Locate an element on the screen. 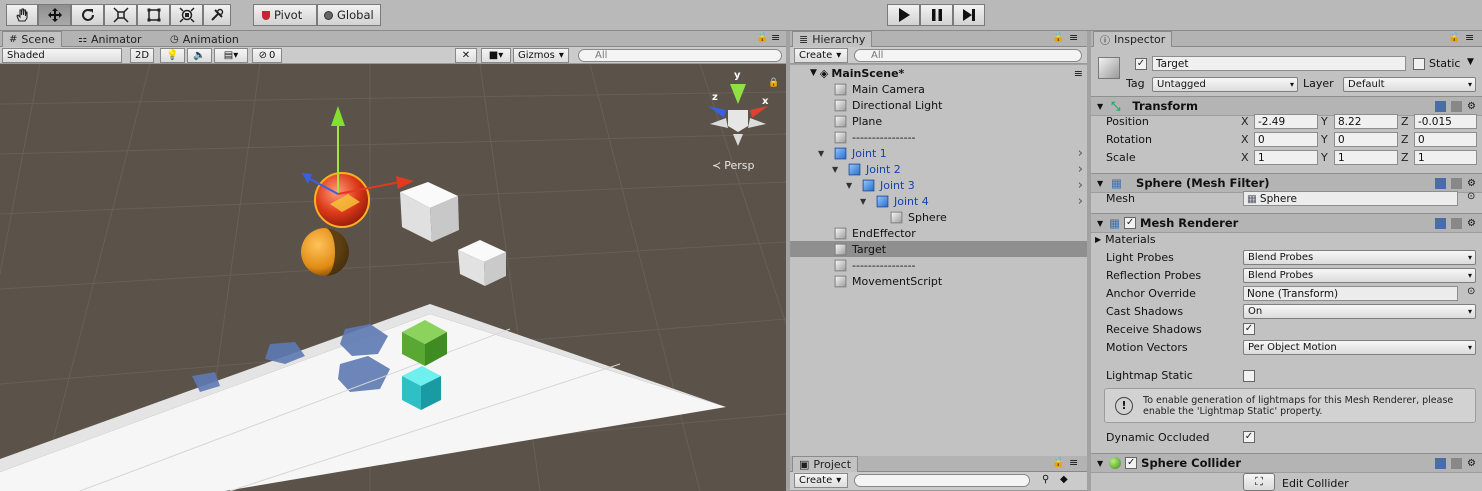 The image size is (1482, 491). sphere-collider-enabled-checkbox: ✓ is located at coordinates (1131, 463).